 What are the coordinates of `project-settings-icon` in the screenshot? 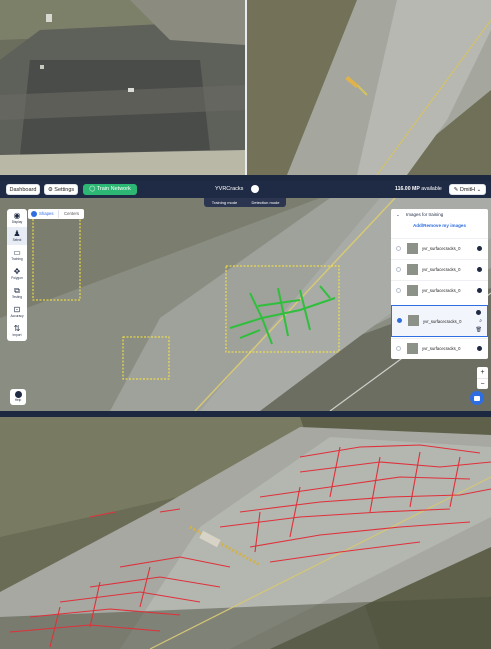 It's located at (255, 189).